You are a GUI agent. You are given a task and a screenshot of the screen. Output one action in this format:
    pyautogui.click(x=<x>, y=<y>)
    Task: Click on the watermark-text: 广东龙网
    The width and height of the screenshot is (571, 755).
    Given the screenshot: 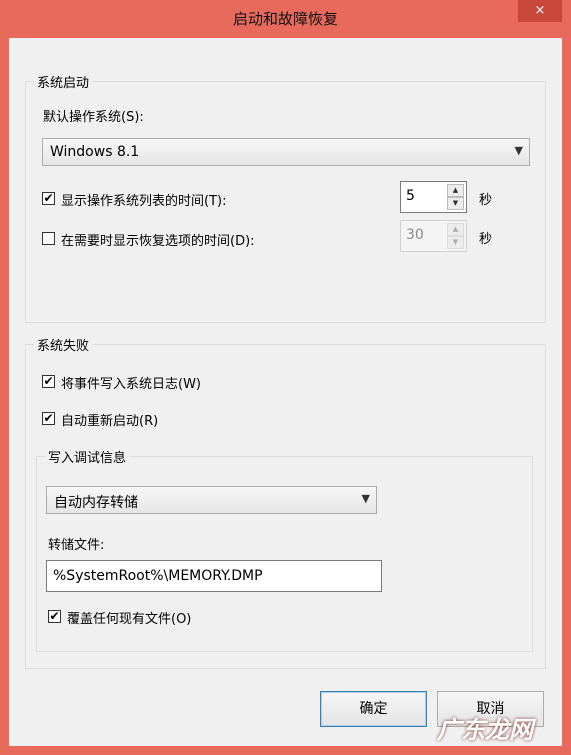 What is the action you would take?
    pyautogui.click(x=485, y=730)
    